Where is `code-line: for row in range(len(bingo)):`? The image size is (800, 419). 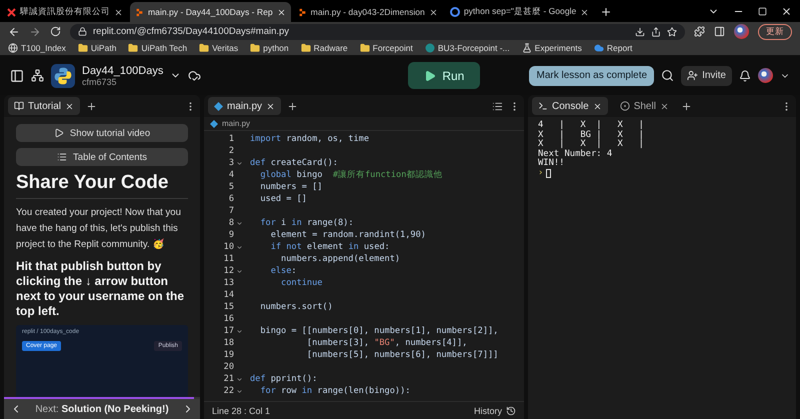 code-line: for row in range(len(bingo)): is located at coordinates (334, 391).